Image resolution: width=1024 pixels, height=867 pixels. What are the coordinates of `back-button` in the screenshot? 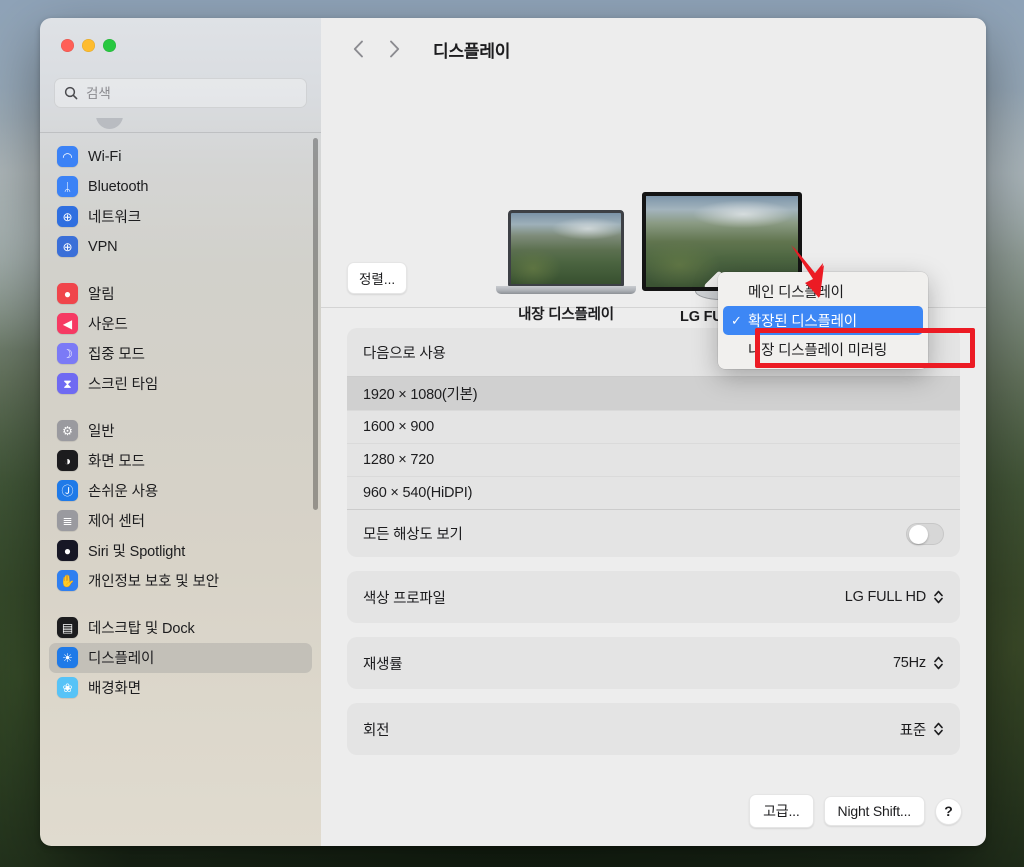 It's located at (358, 49).